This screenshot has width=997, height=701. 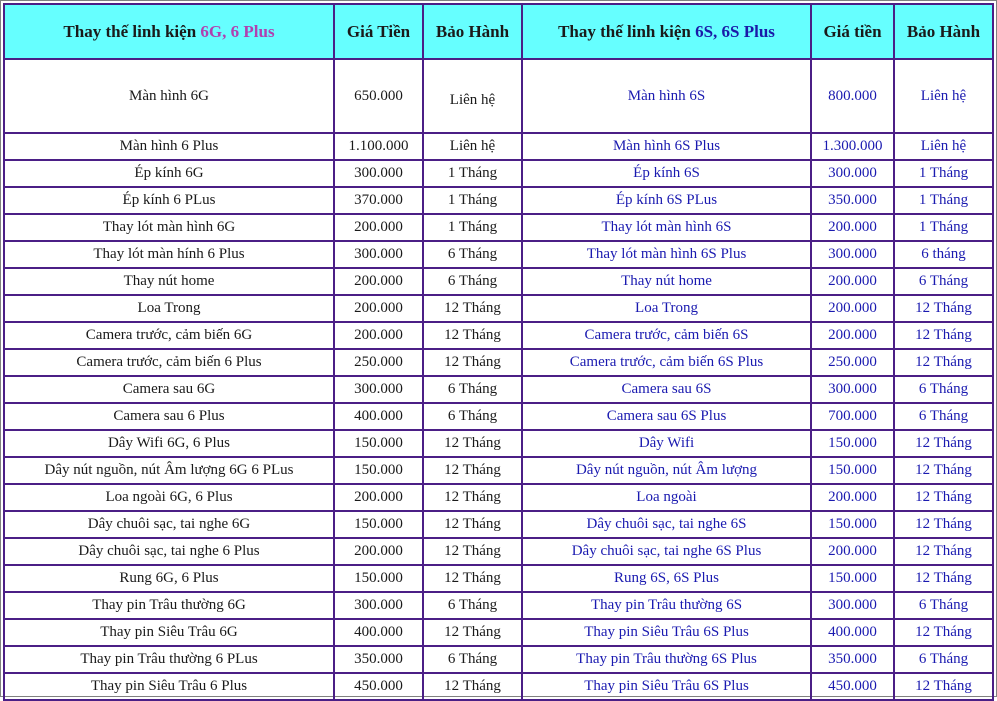 I want to click on part-6g-cell: Dây Wifi 6G, 6 Plus, so click(x=169, y=444).